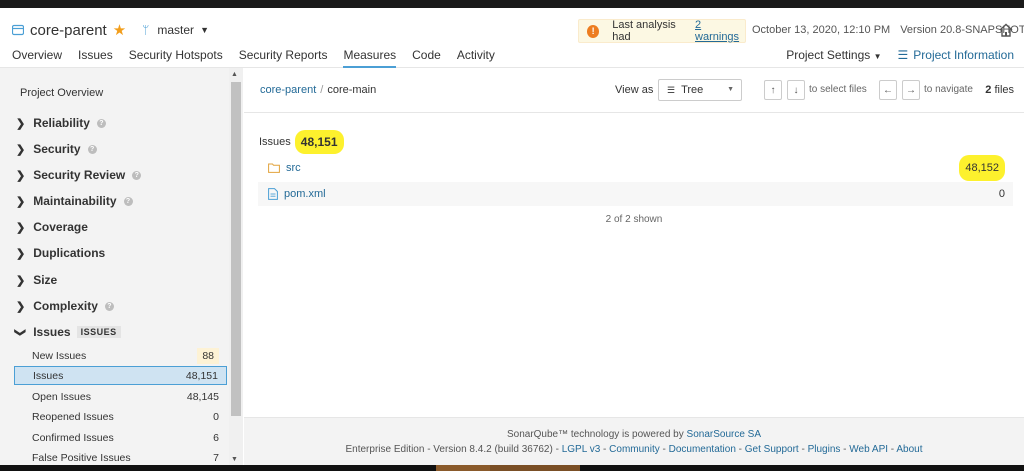 Image resolution: width=1024 pixels, height=471 pixels. I want to click on sidebar-title: Project Overview, so click(61, 93).